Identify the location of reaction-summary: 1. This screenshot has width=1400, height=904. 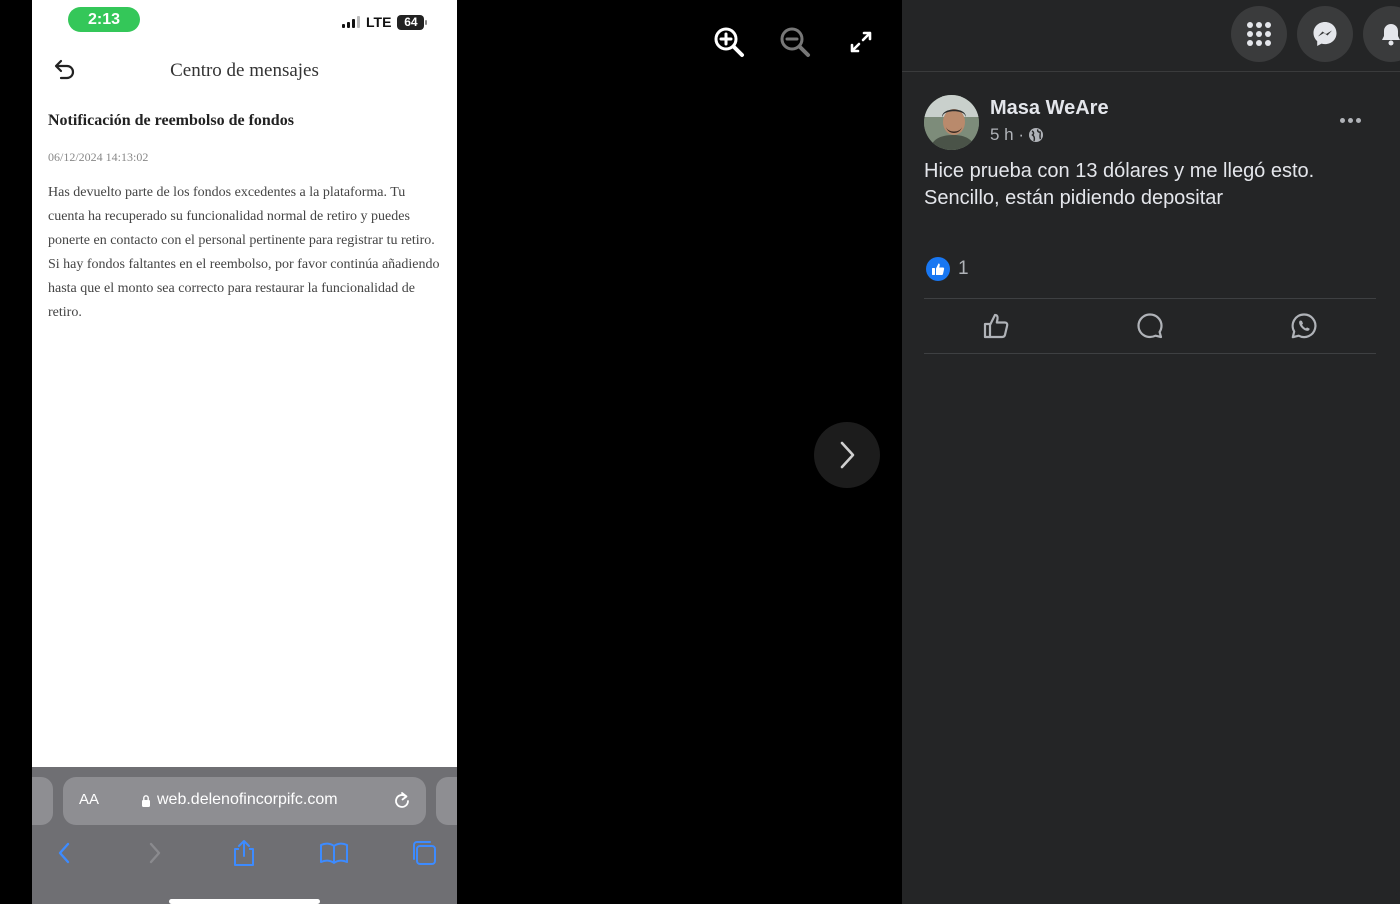
(947, 269).